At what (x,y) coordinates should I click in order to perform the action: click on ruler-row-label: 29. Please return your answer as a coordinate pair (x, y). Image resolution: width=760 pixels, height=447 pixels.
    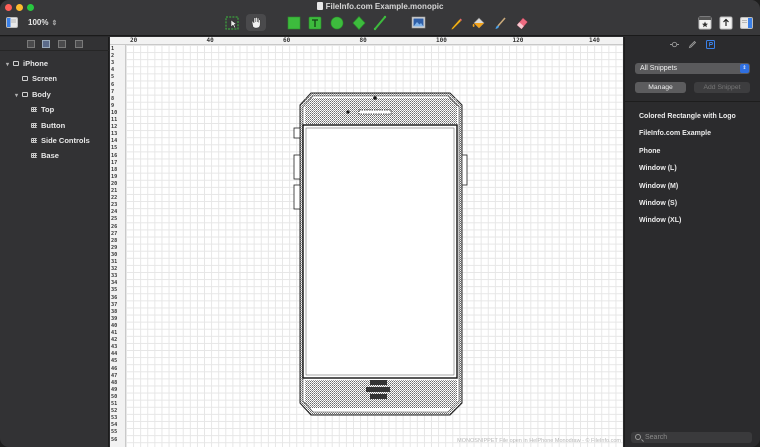
    Looking at the image, I should click on (114, 247).